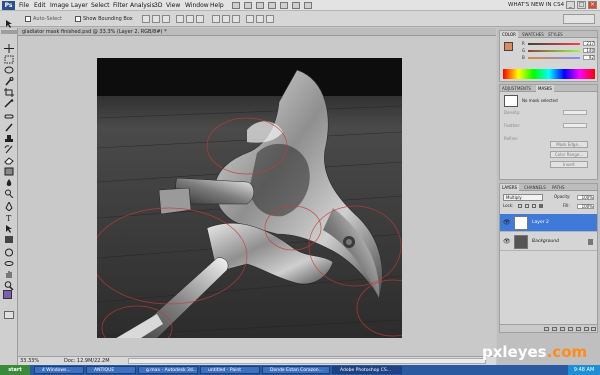 The image size is (600, 375). I want to click on 3d-rotate-tool-icon, so click(9, 249).